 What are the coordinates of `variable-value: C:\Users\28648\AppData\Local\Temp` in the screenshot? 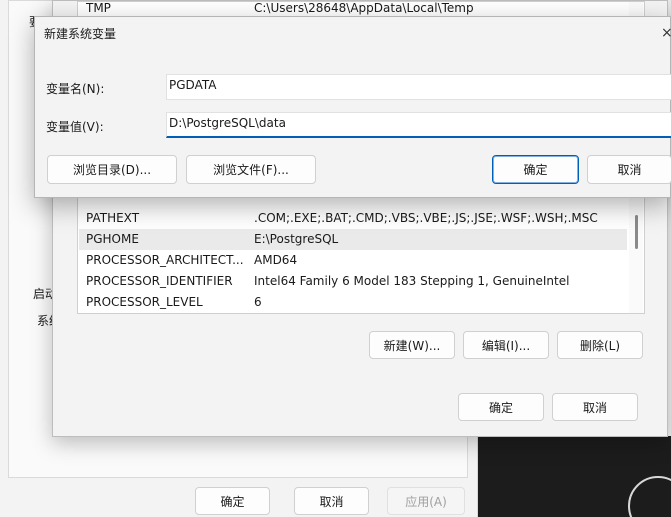 It's located at (364, 8).